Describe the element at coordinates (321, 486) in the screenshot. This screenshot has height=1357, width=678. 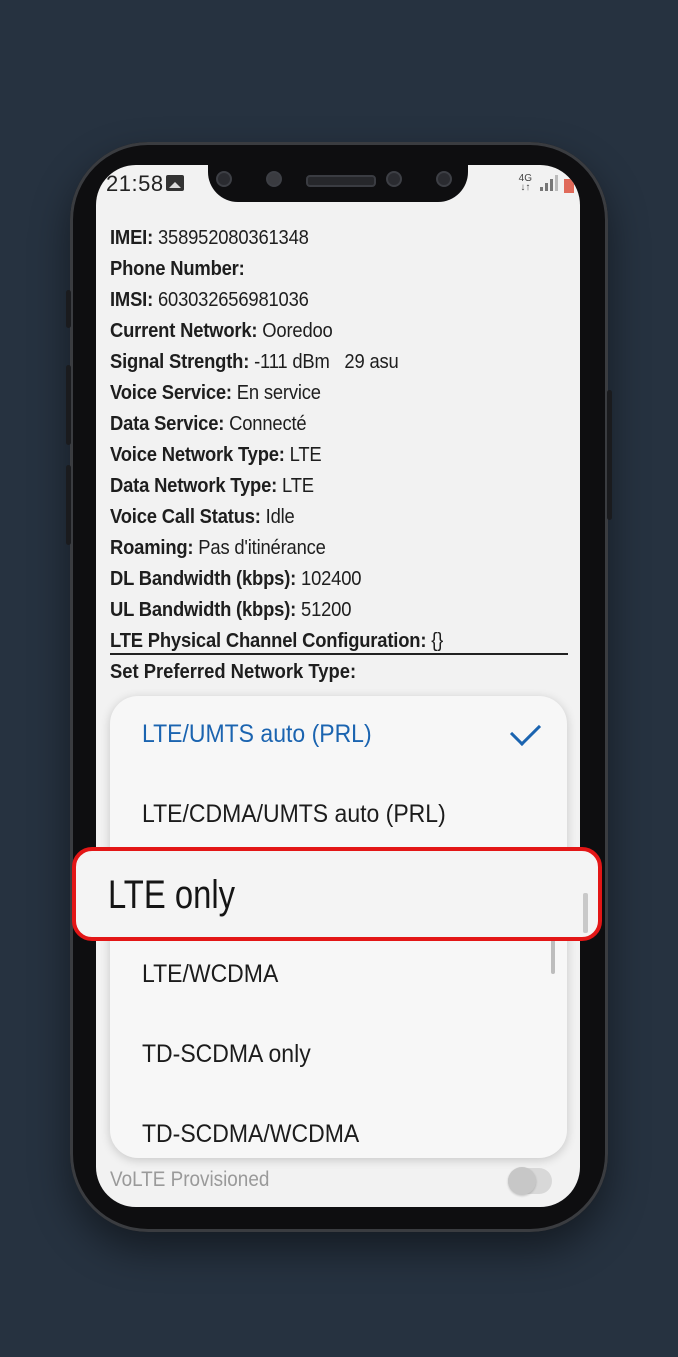
I see `info-row-data-network-type: Data Network Type: LTE` at that location.